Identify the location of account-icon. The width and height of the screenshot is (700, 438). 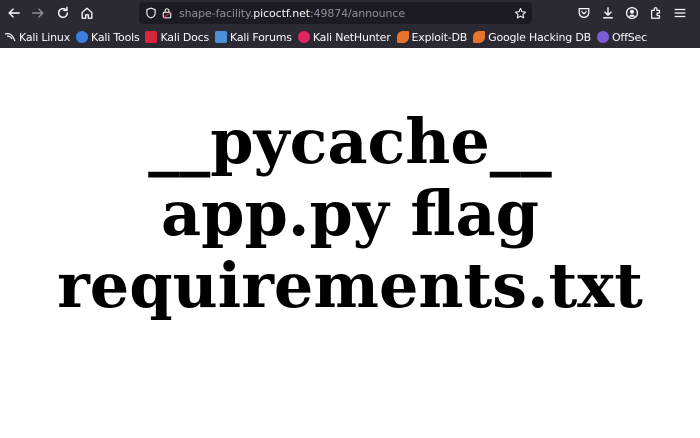
(632, 13).